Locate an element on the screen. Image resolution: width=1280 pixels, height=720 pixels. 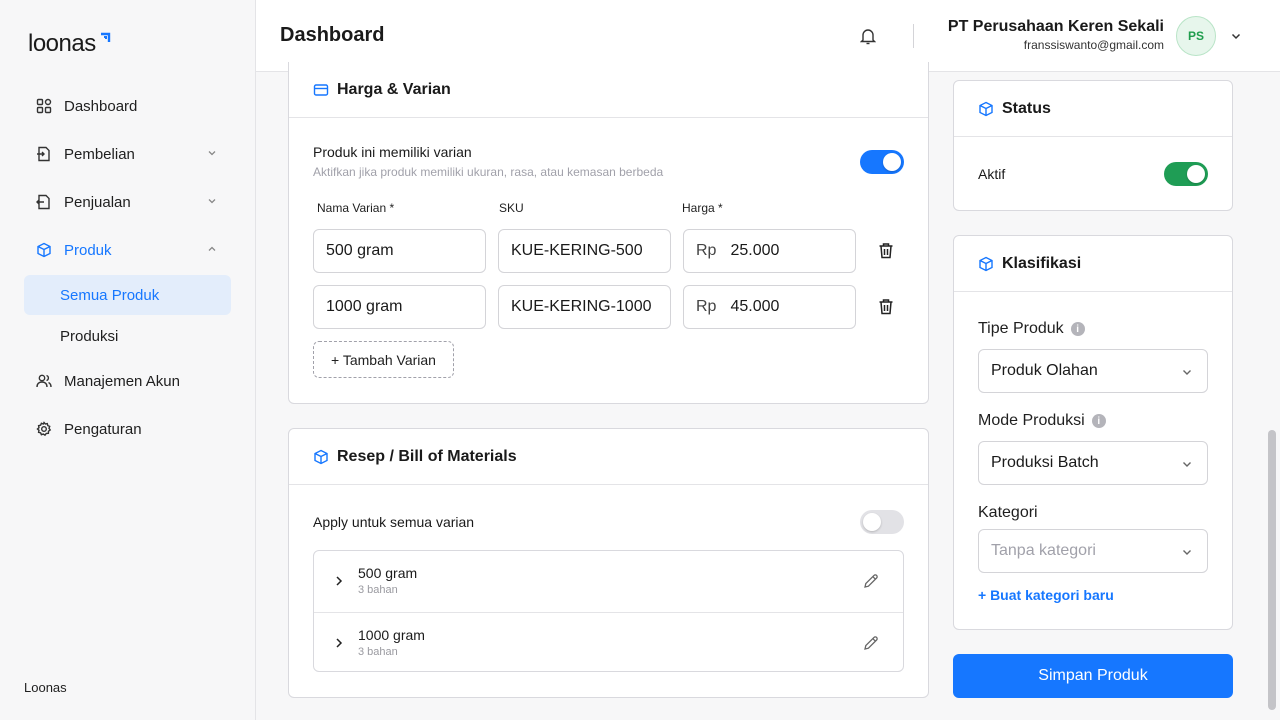
sidebar-item-pengaturan: Pengaturan is located at coordinates (127, 429).